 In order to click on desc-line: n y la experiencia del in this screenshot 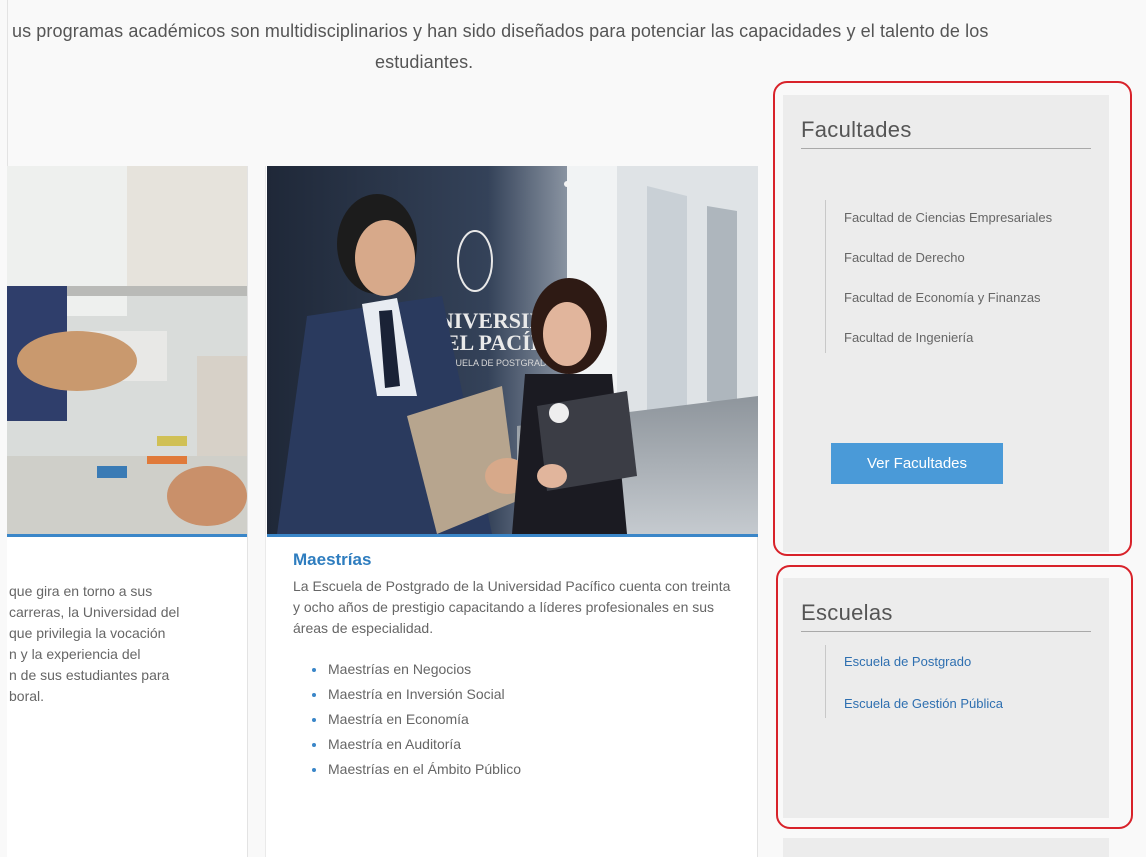, I will do `click(75, 654)`.